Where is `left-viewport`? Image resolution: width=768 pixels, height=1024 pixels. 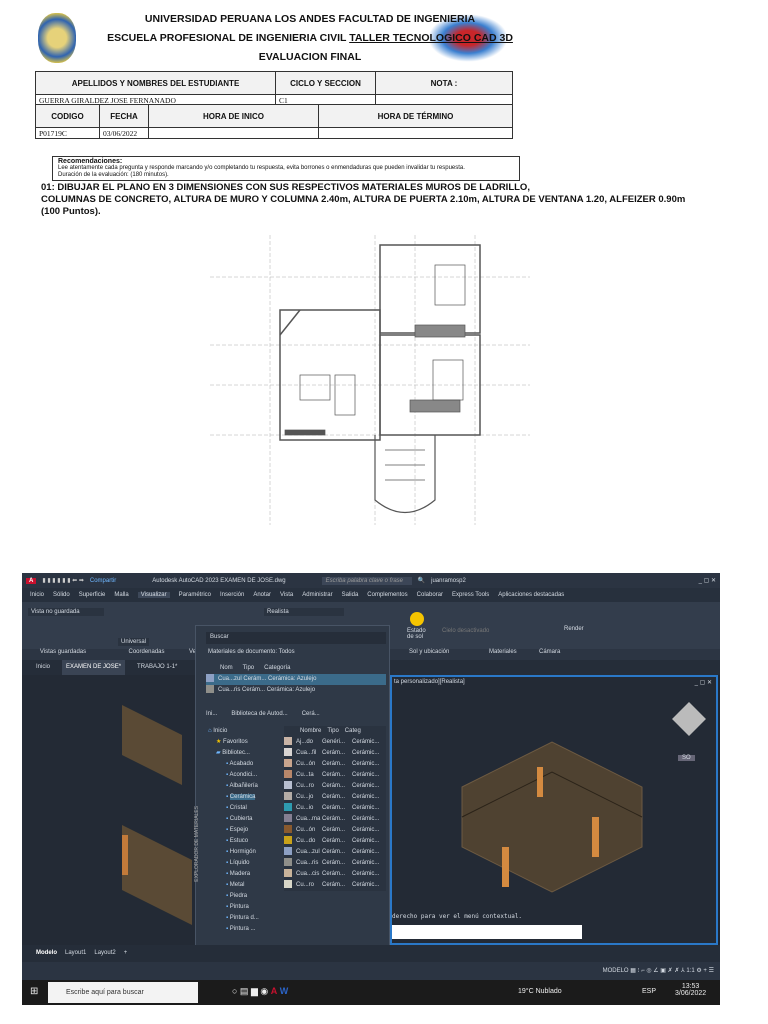 left-viewport is located at coordinates (108, 810).